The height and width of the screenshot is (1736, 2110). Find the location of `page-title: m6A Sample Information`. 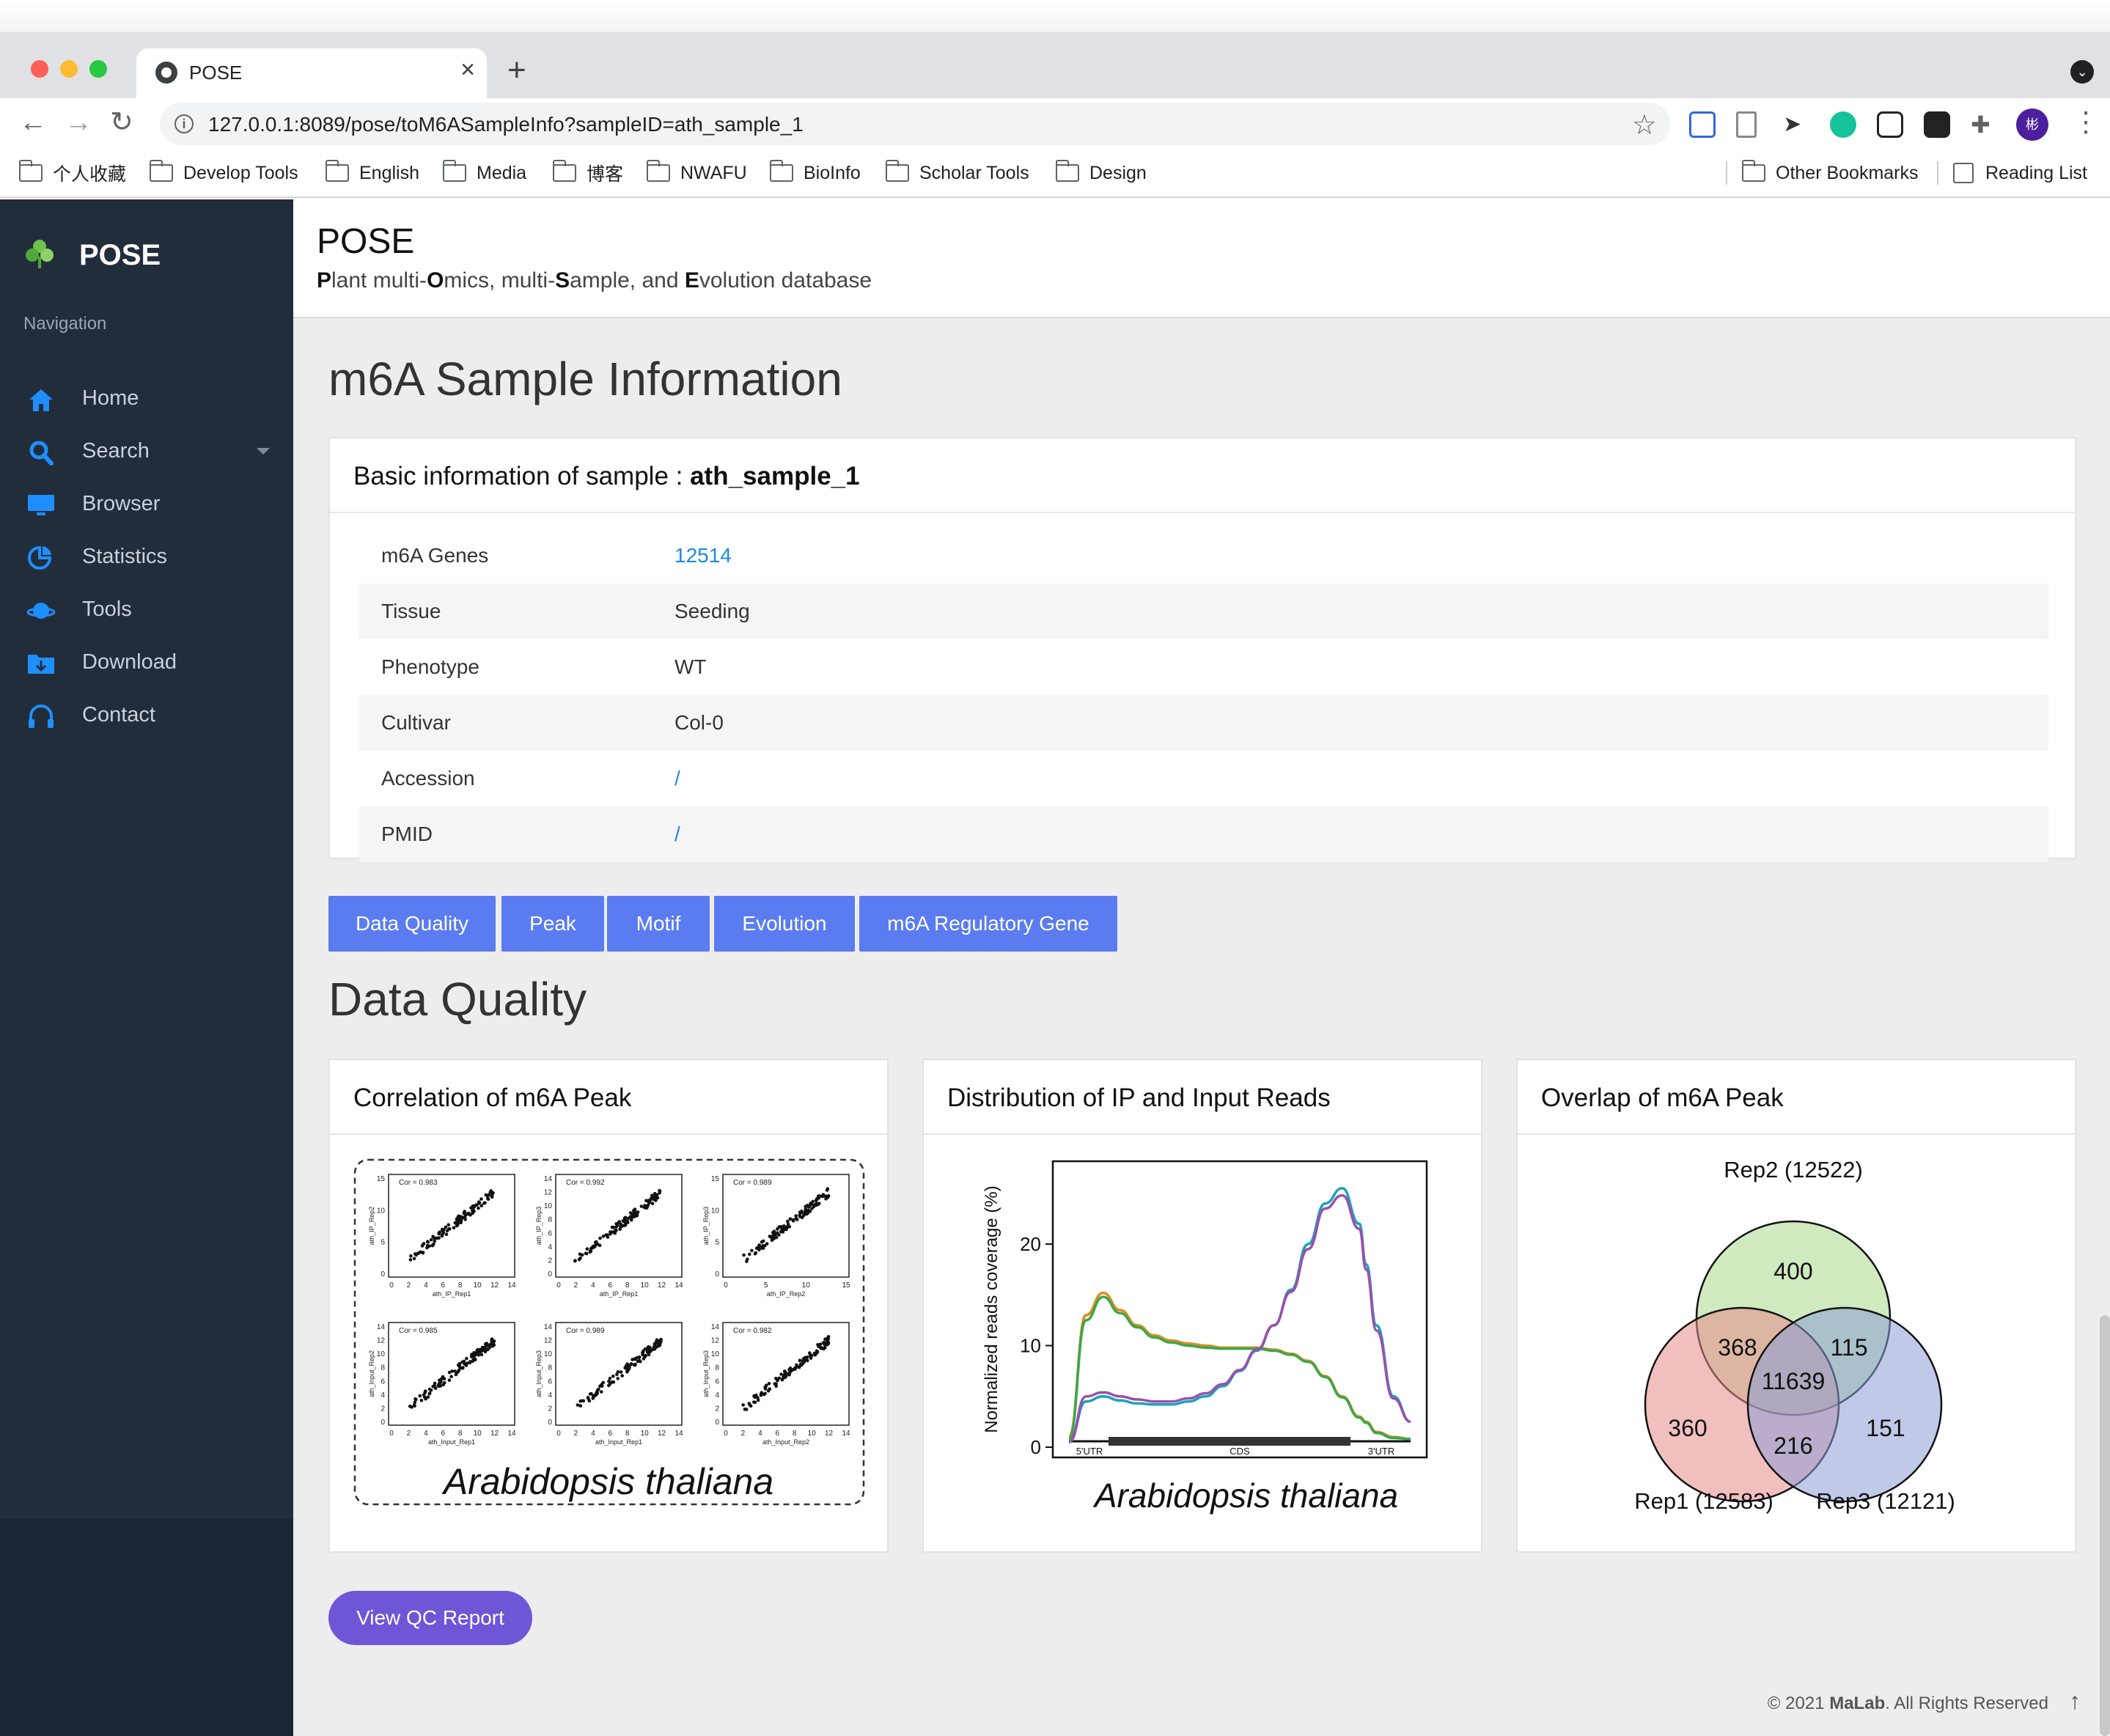

page-title: m6A Sample Information is located at coordinates (585, 379).